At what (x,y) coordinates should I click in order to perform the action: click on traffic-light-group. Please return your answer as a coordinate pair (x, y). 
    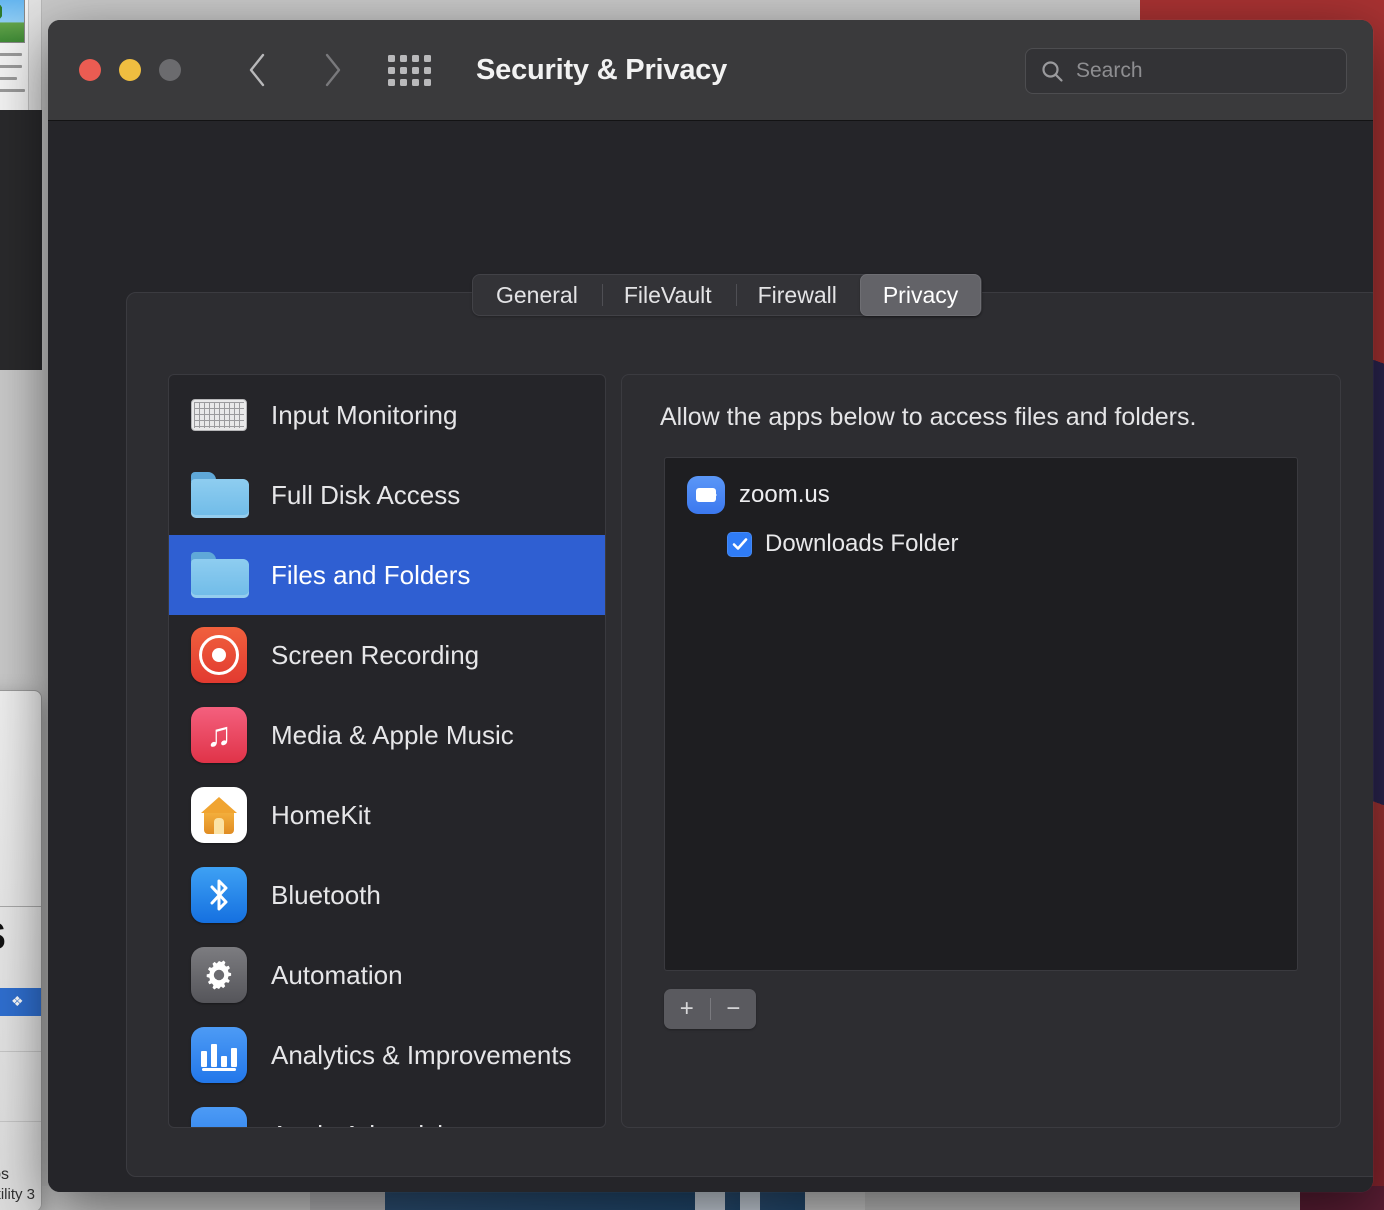
    Looking at the image, I should click on (130, 70).